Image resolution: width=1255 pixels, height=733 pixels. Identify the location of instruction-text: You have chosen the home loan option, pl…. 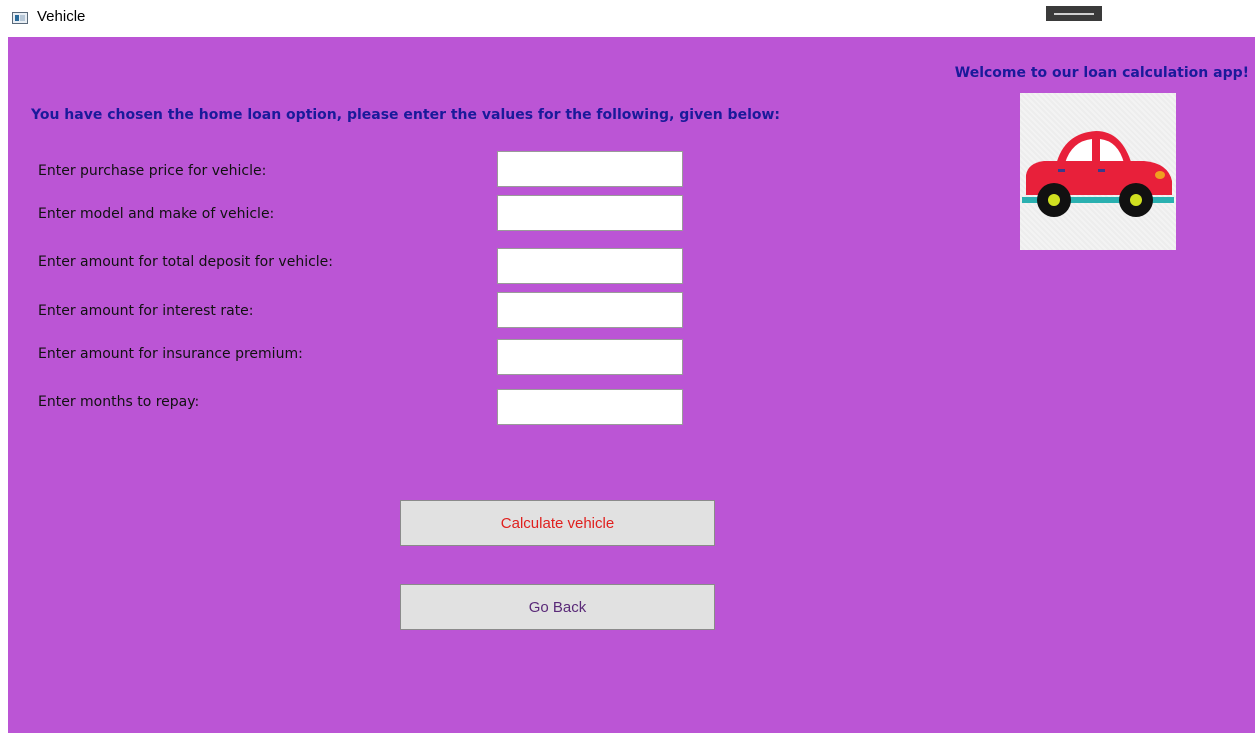
(406, 115).